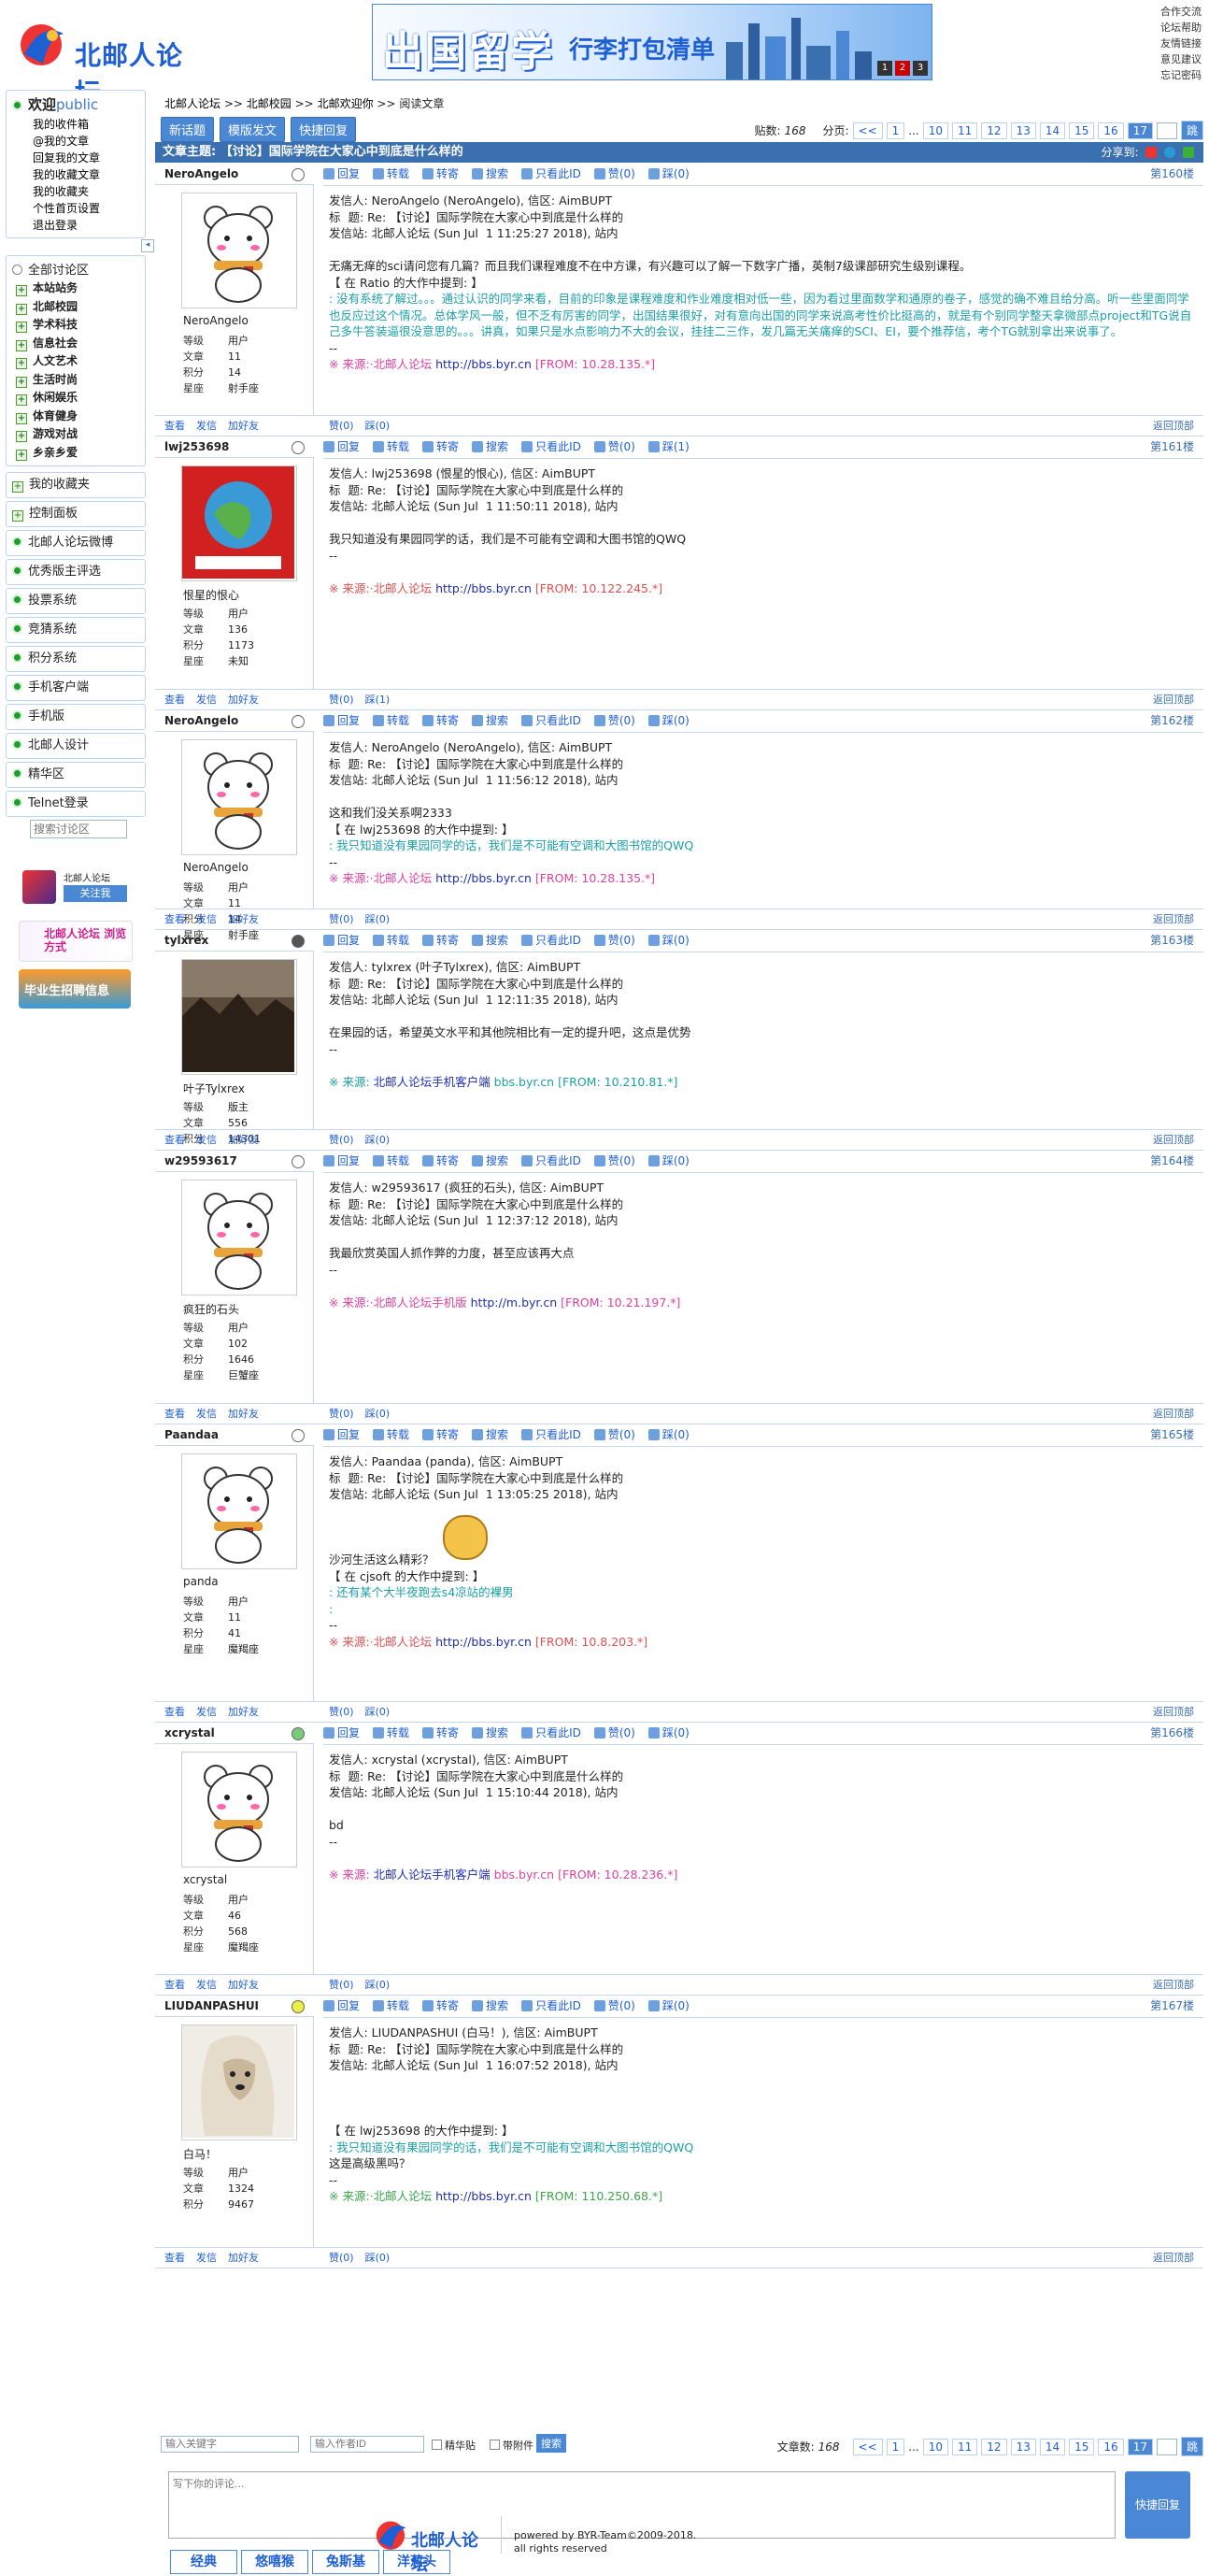 This screenshot has height=2576, width=1209. What do you see at coordinates (994, 130) in the screenshot?
I see `page-link: 12` at bounding box center [994, 130].